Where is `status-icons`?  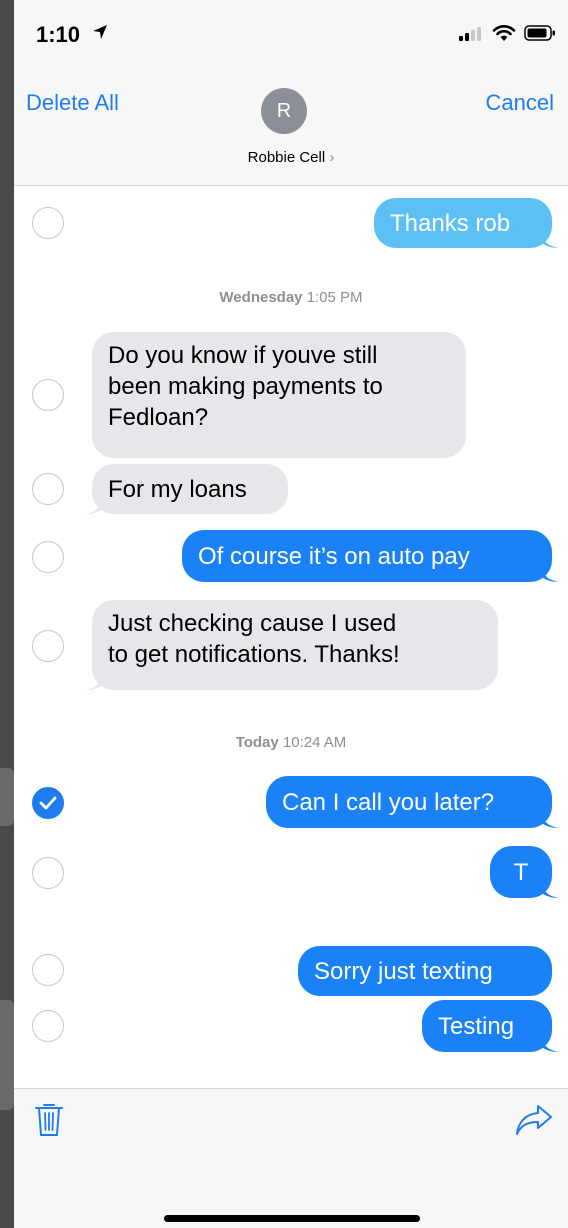
status-icons is located at coordinates (507, 33).